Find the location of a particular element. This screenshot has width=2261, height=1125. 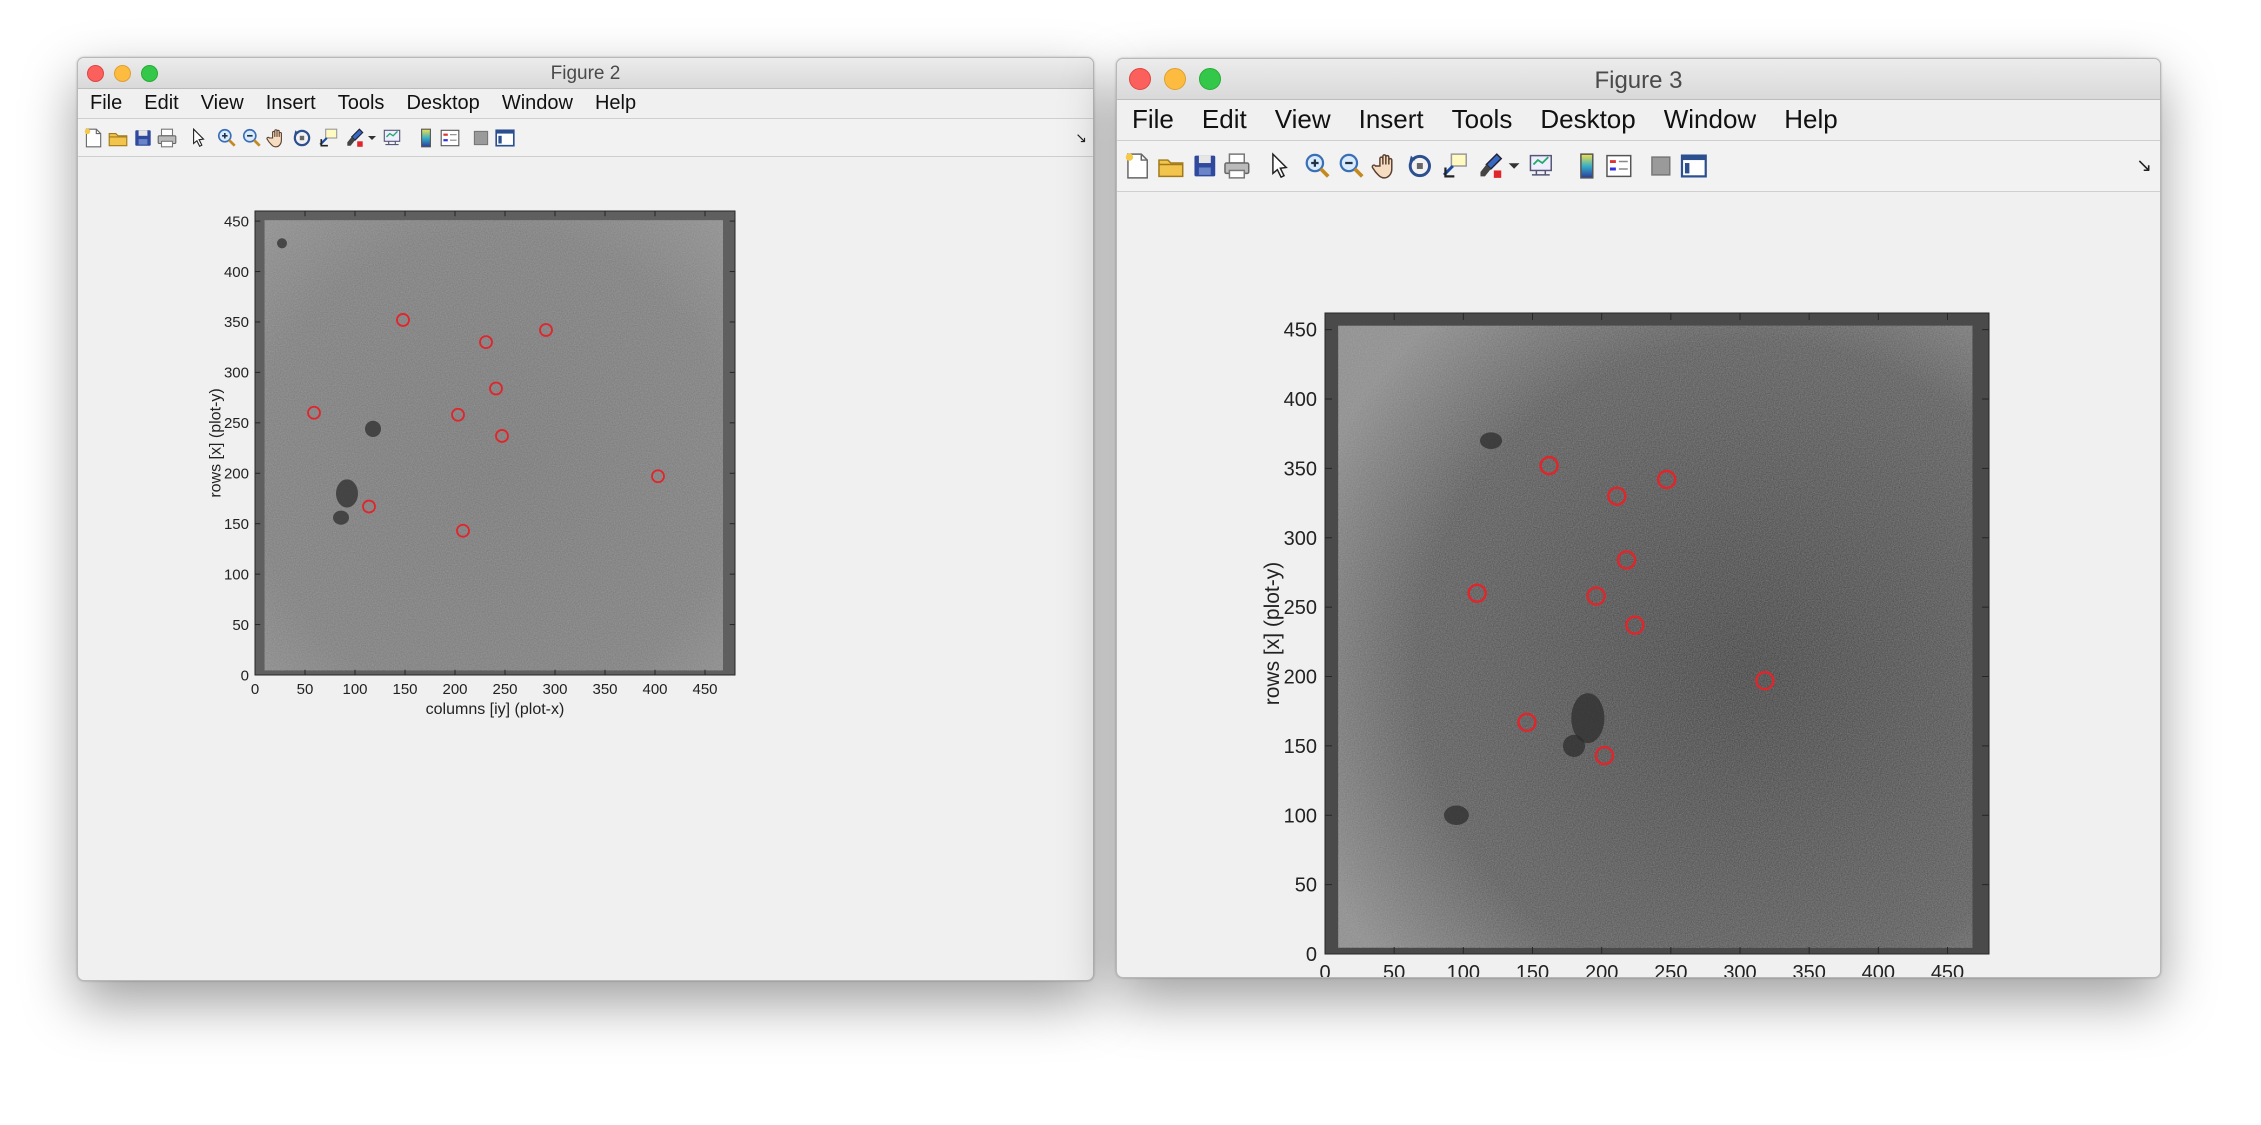

x-tick-label: 250 is located at coordinates (504, 689).